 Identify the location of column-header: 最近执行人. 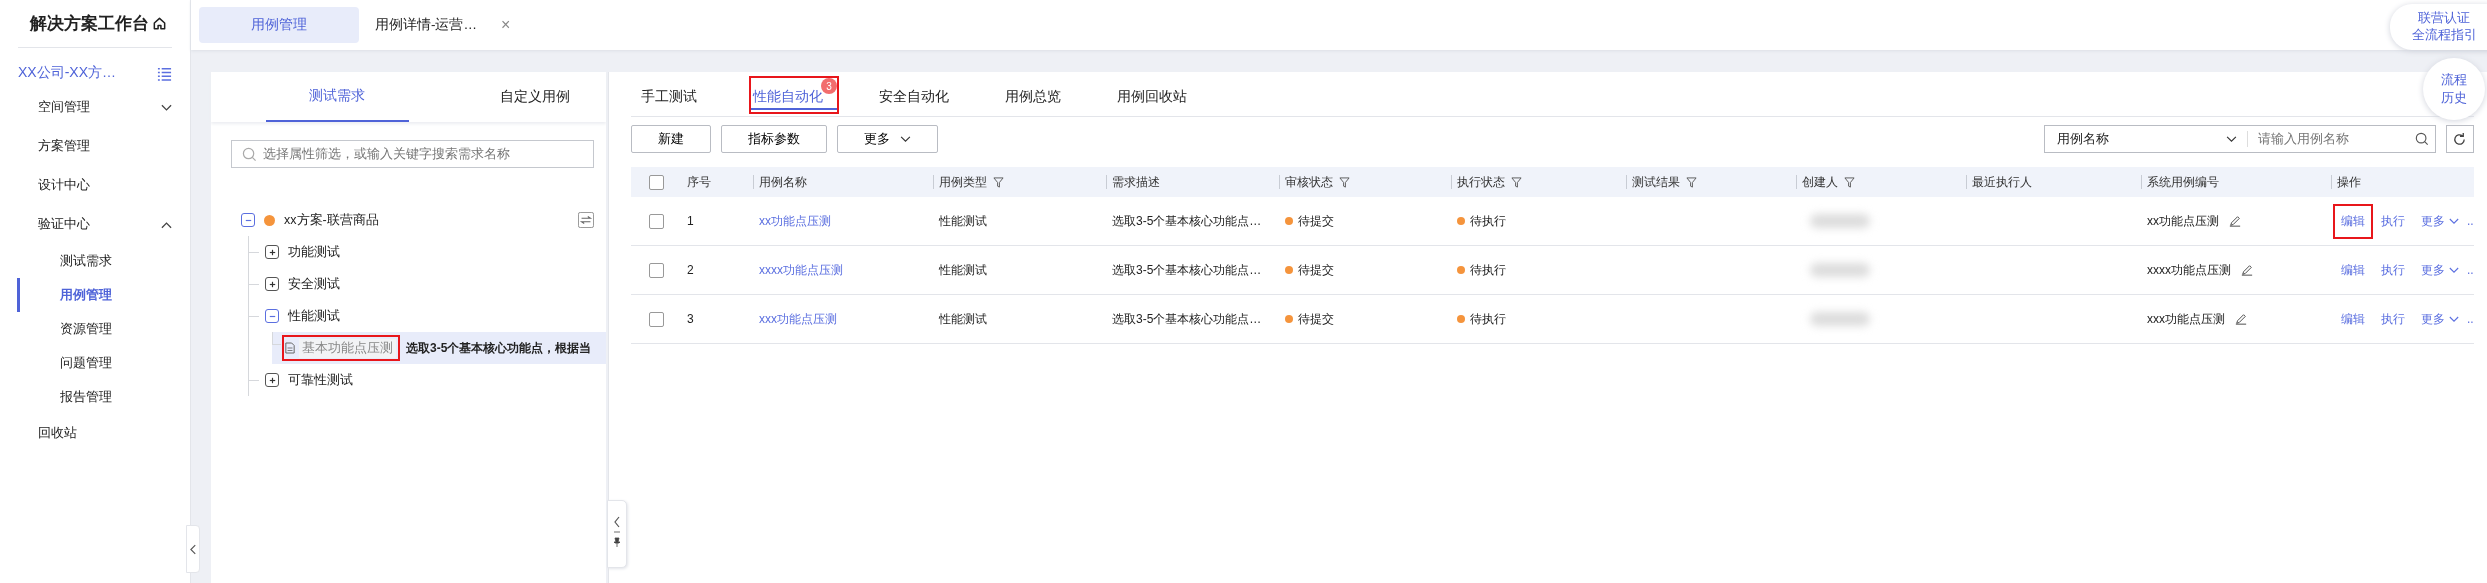
(2002, 182).